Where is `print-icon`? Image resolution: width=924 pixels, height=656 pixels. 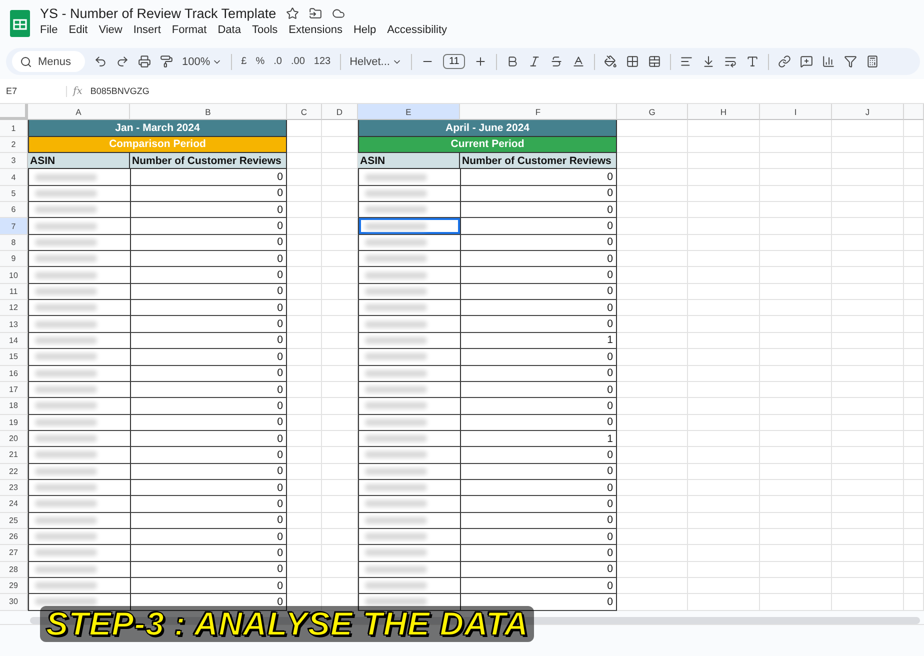 print-icon is located at coordinates (145, 61).